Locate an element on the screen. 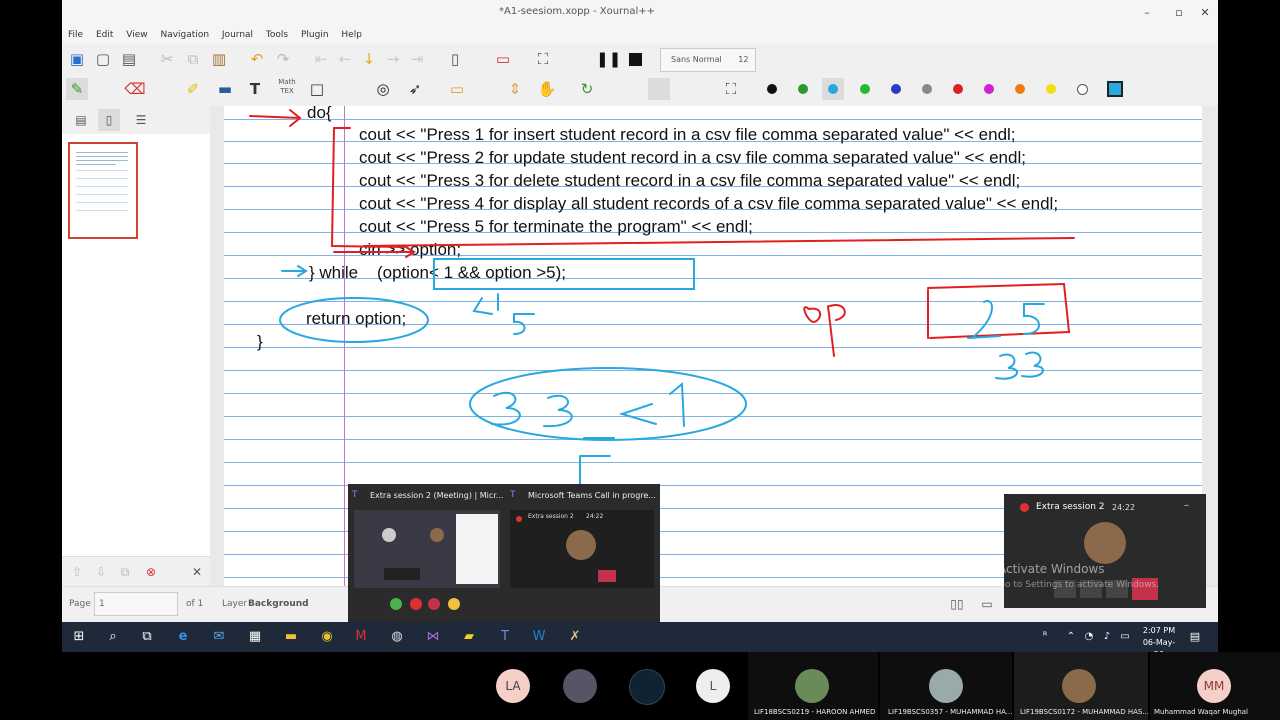  edge-icon: e is located at coordinates (183, 637).